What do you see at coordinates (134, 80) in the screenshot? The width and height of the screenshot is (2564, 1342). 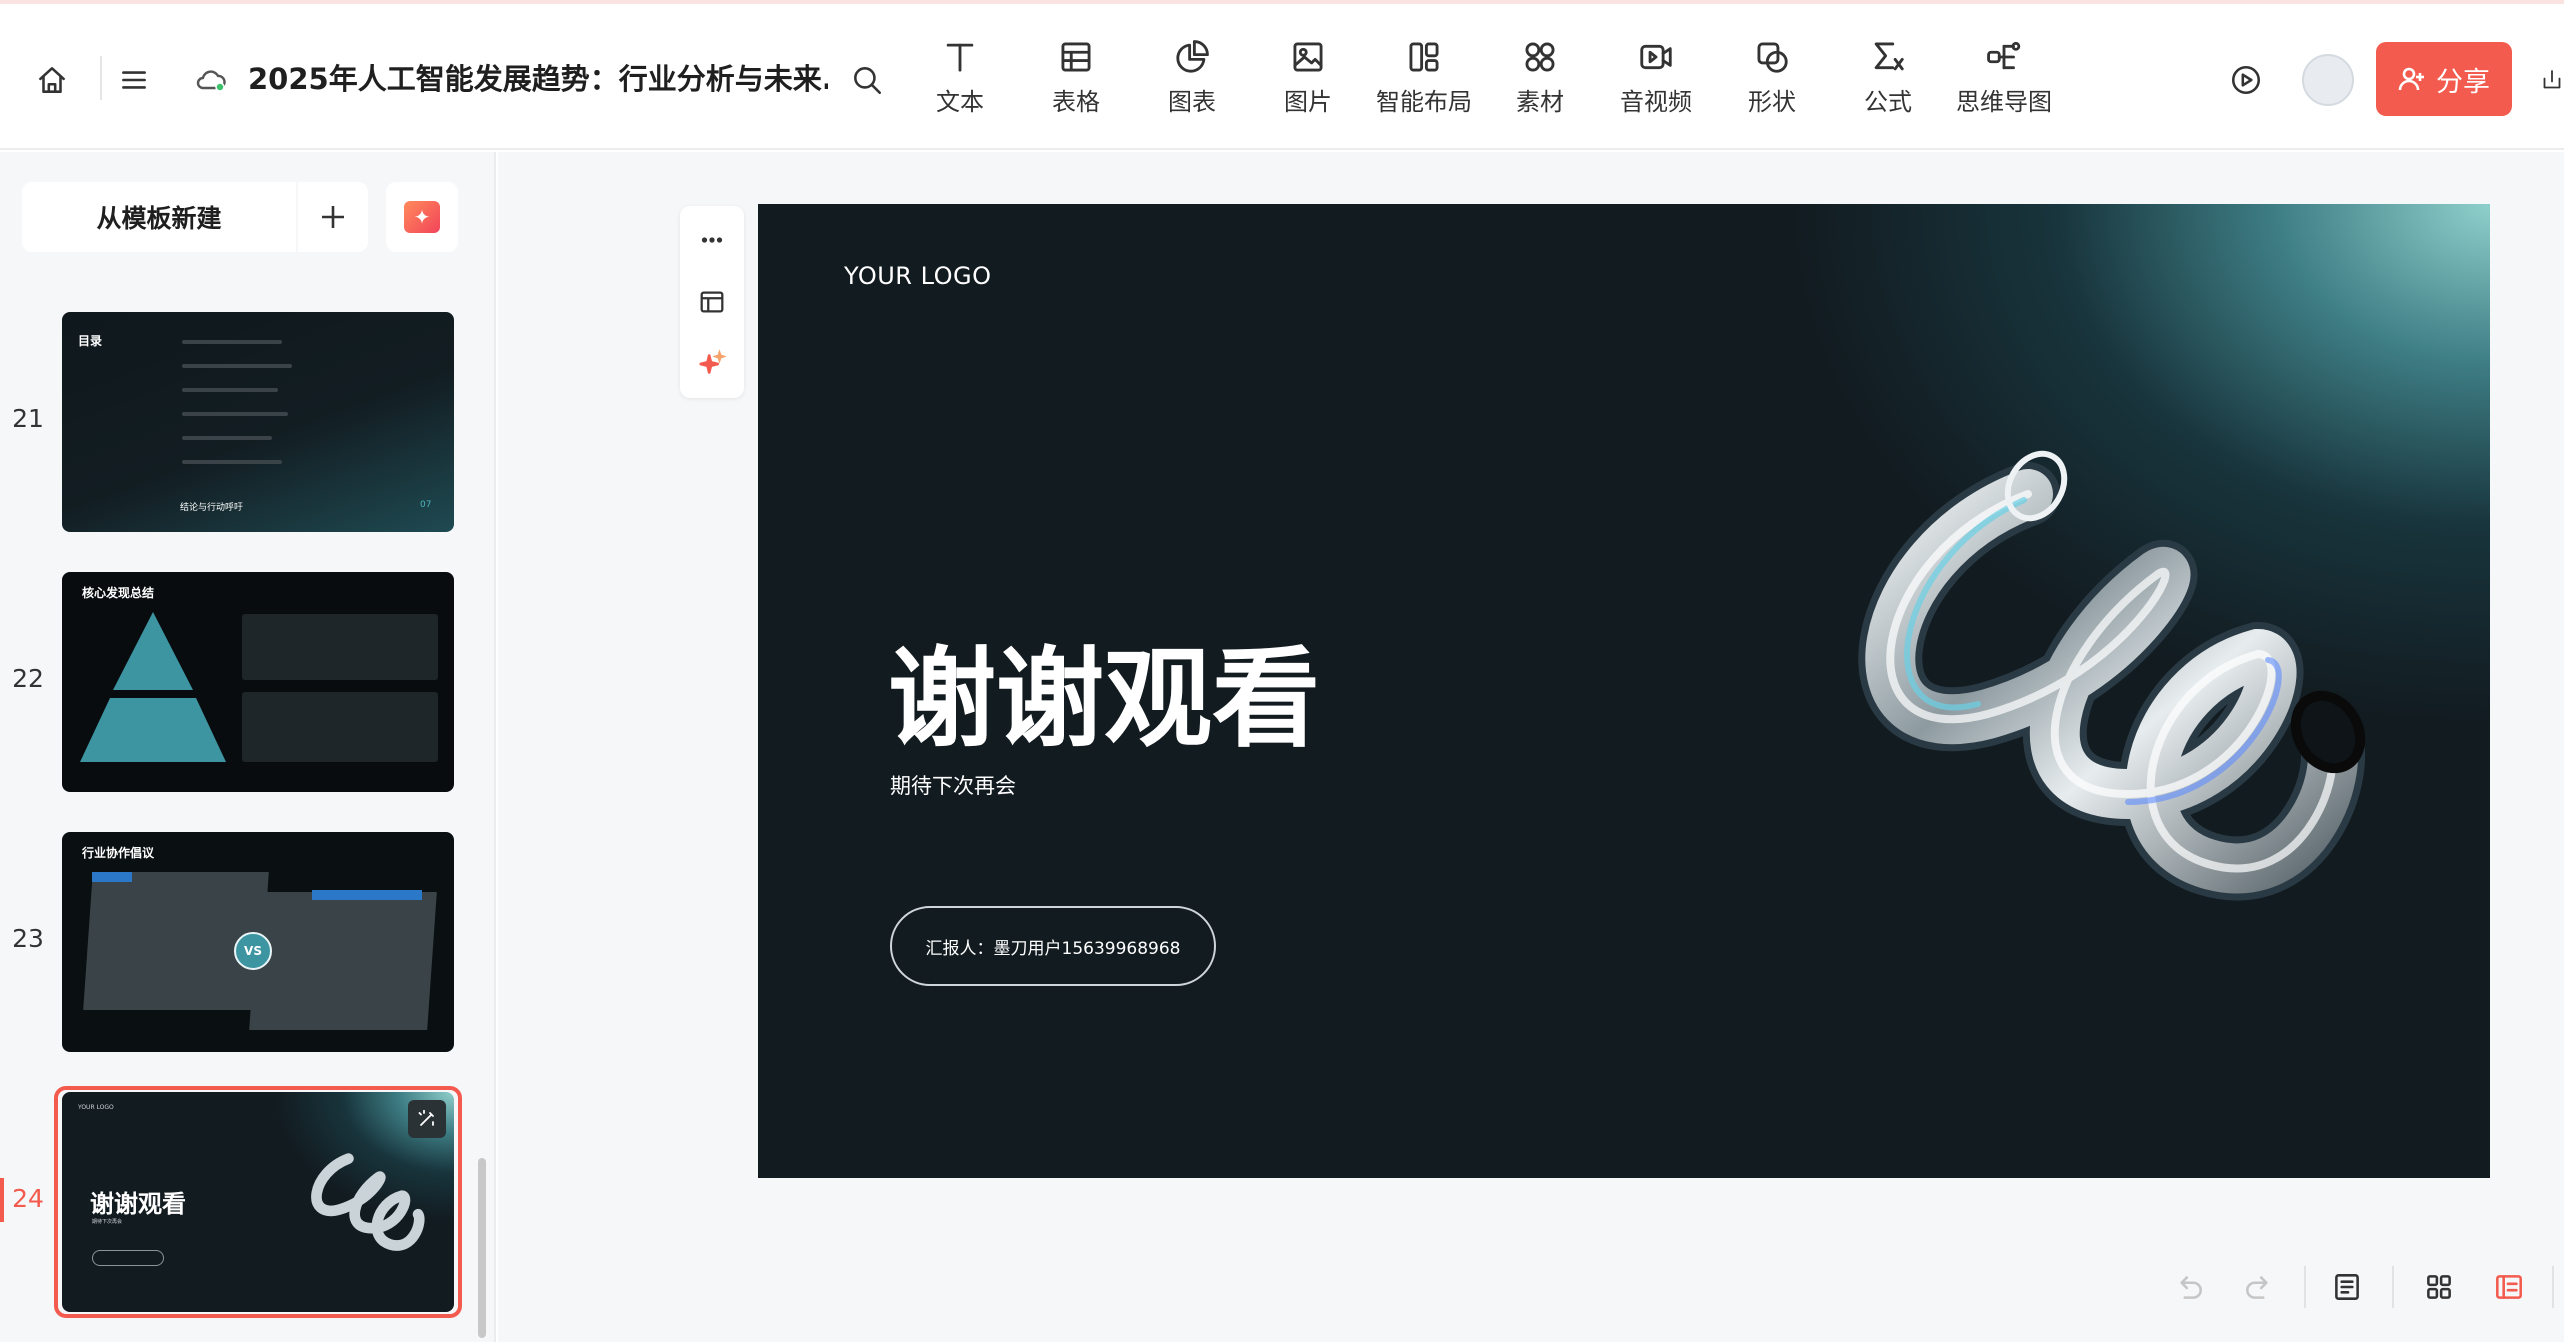 I see `menu-icon` at bounding box center [134, 80].